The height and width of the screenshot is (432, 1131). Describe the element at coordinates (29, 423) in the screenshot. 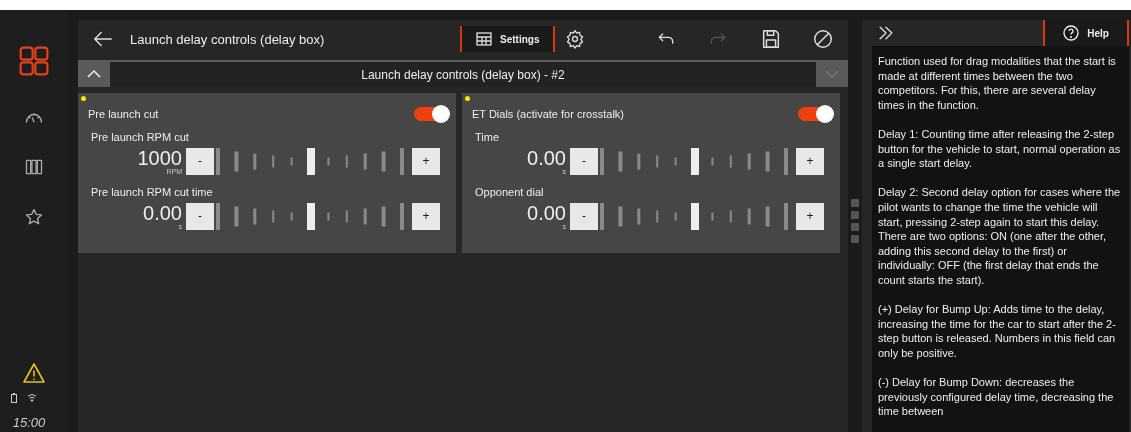

I see `clock-time: 15:00` at that location.